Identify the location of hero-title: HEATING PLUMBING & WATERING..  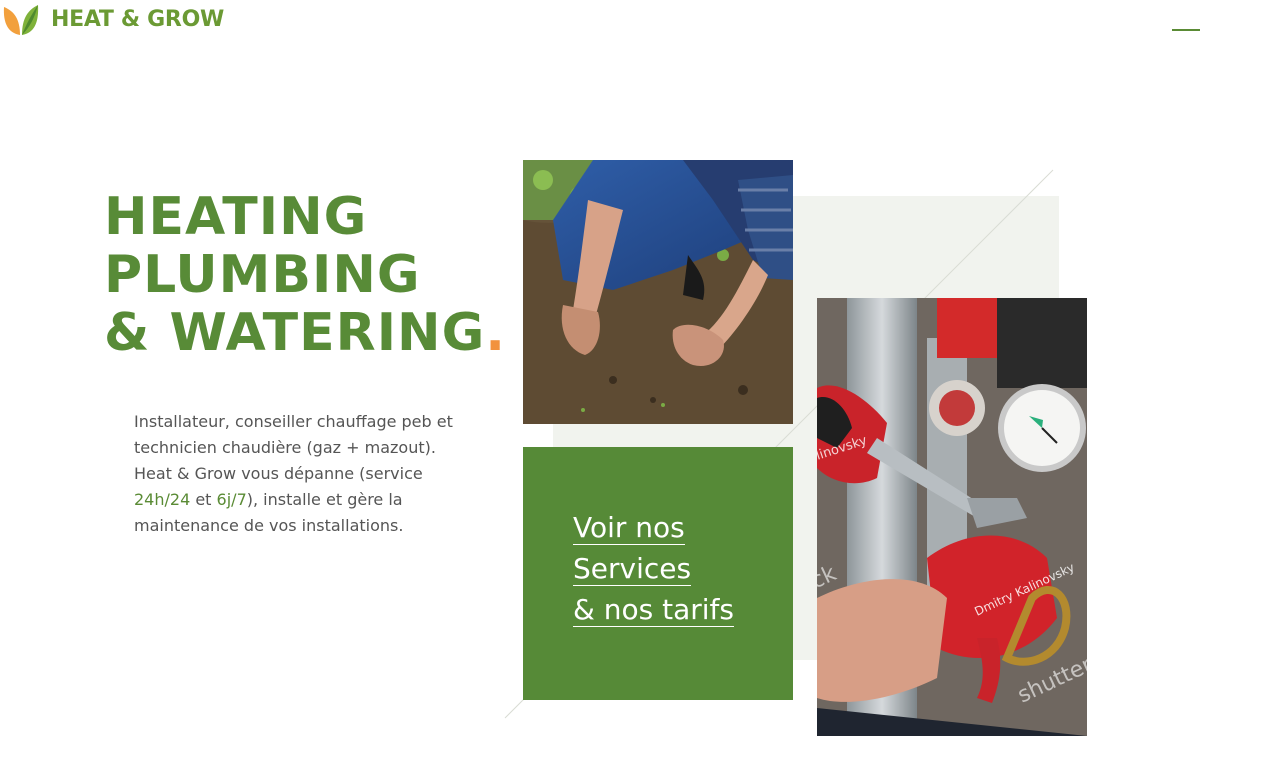
(305, 275).